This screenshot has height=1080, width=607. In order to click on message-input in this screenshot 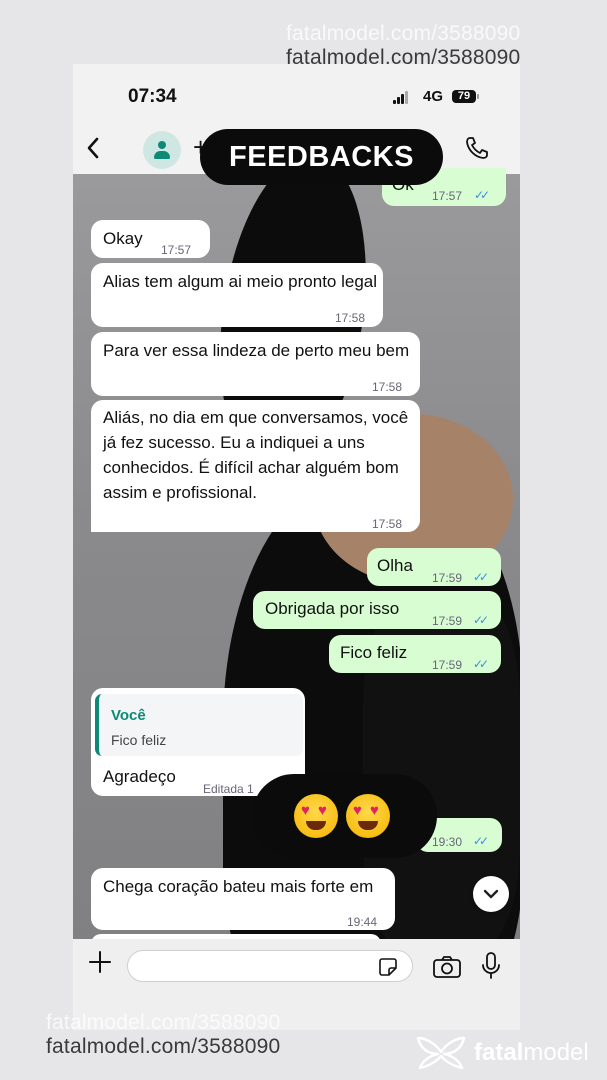, I will do `click(270, 966)`.